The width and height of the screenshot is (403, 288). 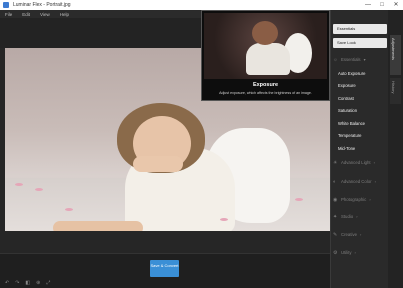 I want to click on compare-icon: ◧, so click(x=27, y=283).